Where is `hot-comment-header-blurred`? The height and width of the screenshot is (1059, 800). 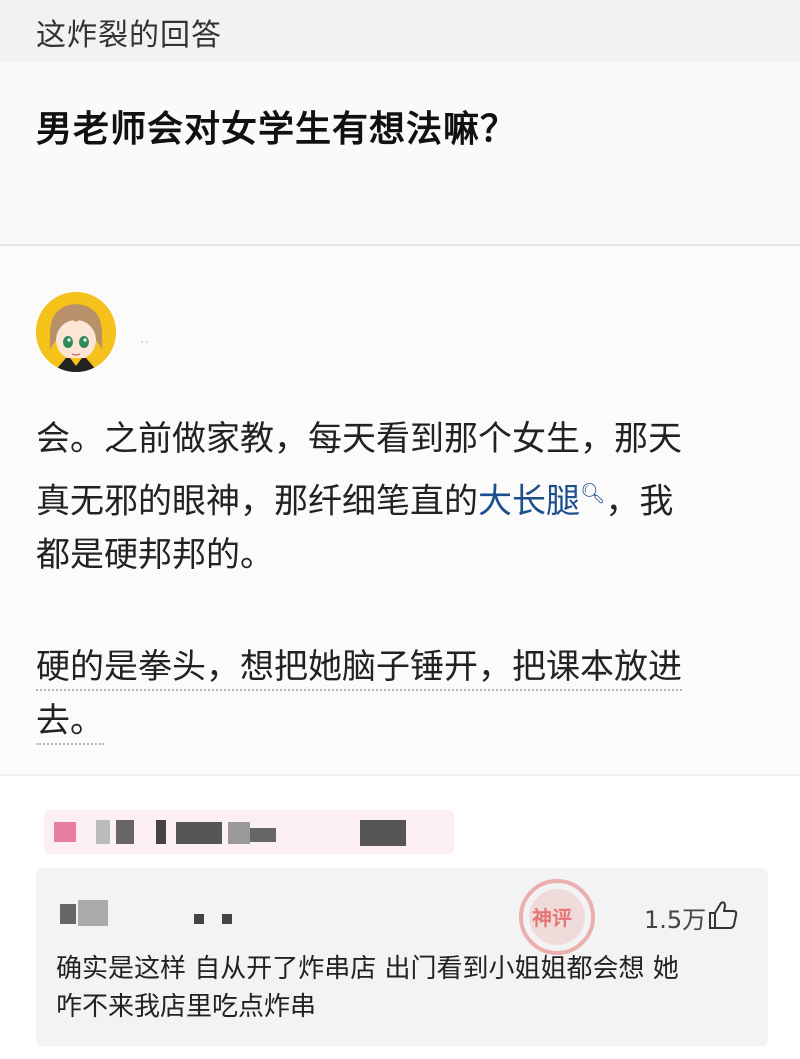
hot-comment-header-blurred is located at coordinates (249, 832).